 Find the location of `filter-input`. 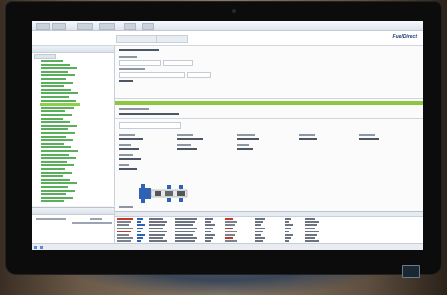

filter-input is located at coordinates (45, 56).